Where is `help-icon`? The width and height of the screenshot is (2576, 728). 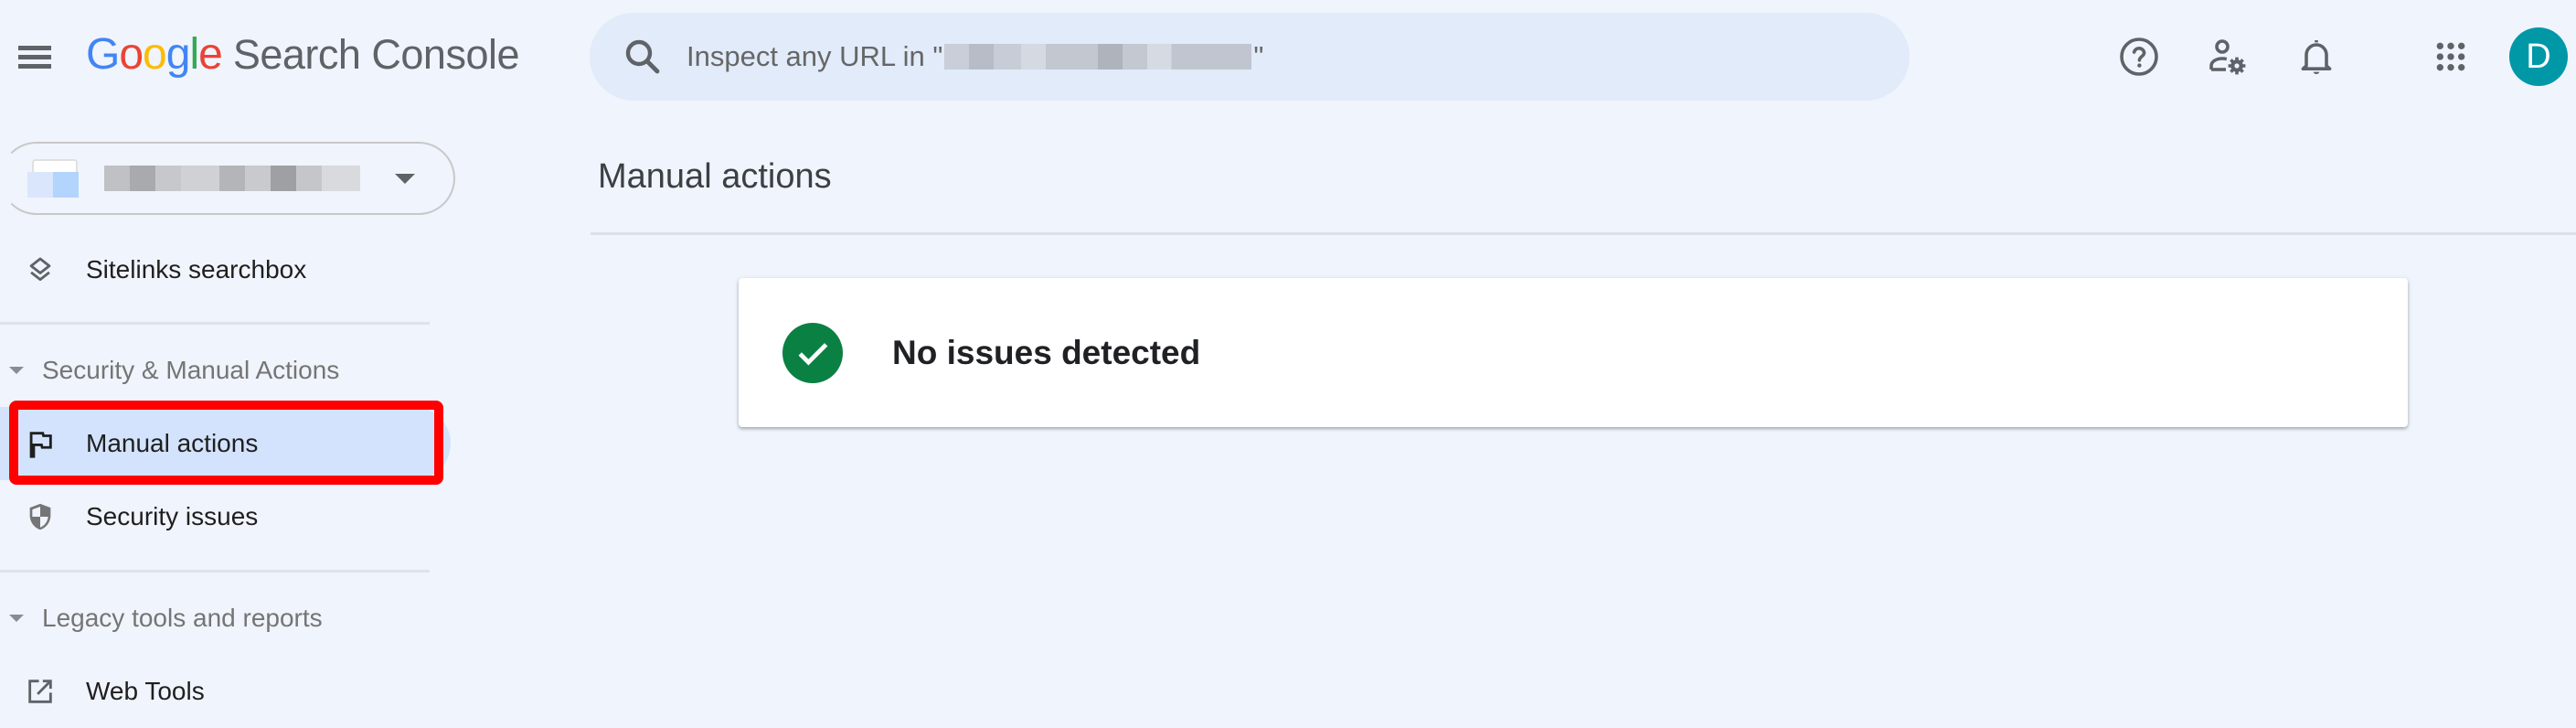 help-icon is located at coordinates (2139, 56).